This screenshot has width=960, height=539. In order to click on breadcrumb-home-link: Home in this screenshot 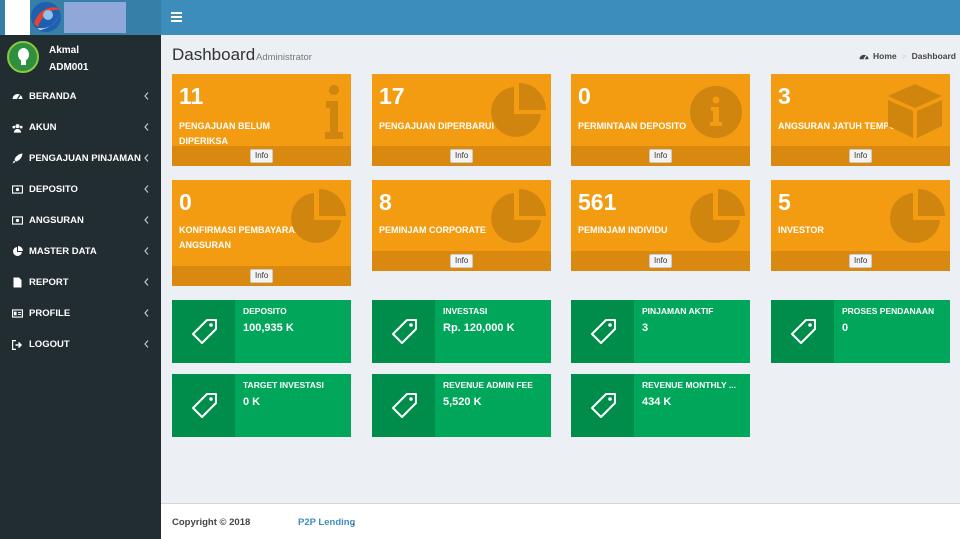, I will do `click(885, 56)`.